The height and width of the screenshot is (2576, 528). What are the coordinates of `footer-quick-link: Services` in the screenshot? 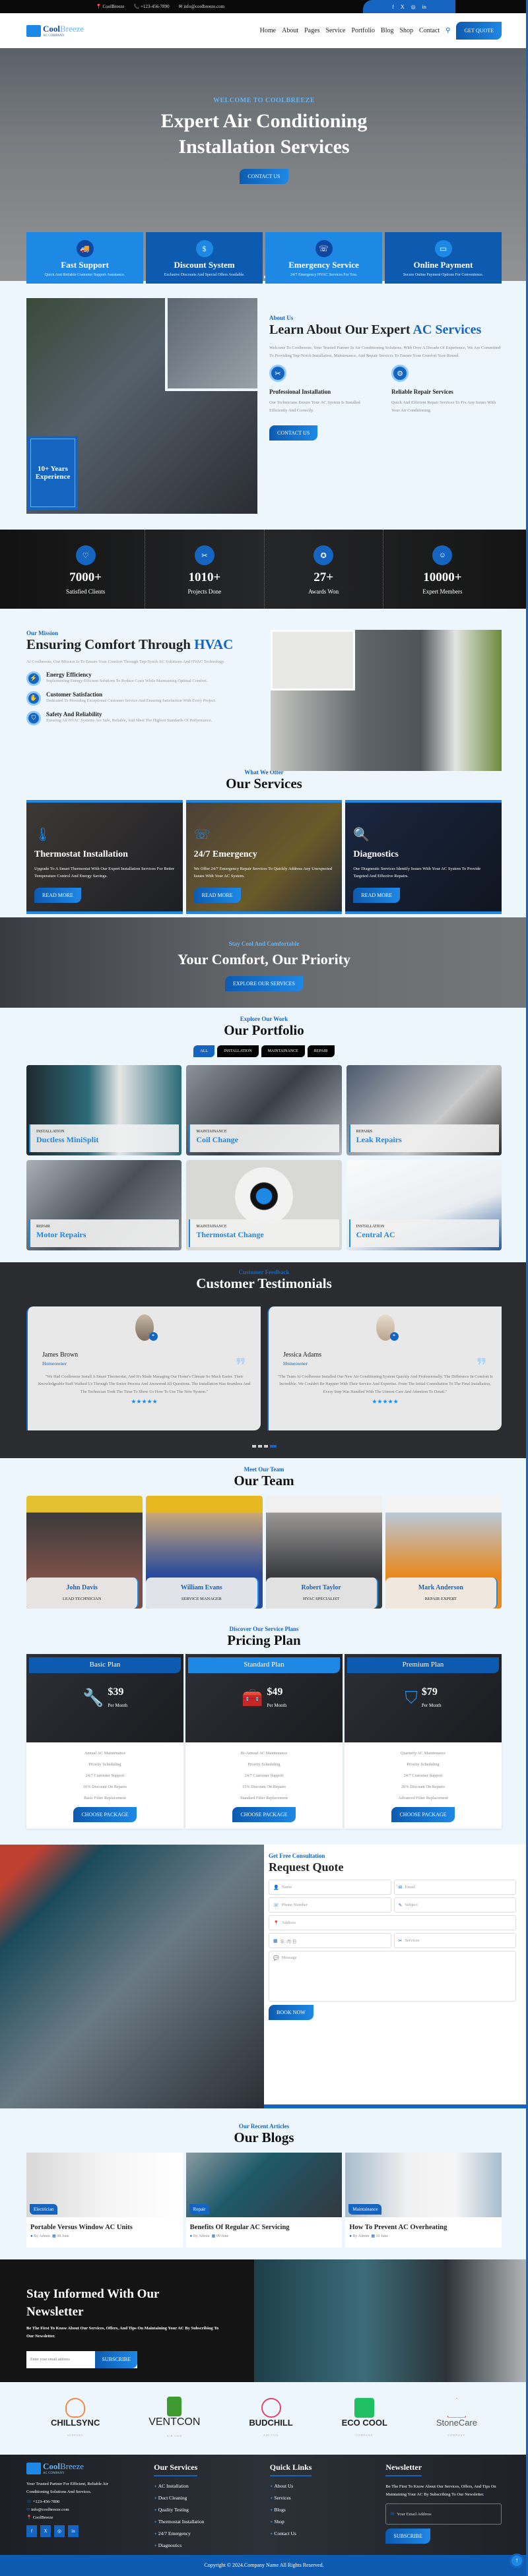 It's located at (328, 2498).